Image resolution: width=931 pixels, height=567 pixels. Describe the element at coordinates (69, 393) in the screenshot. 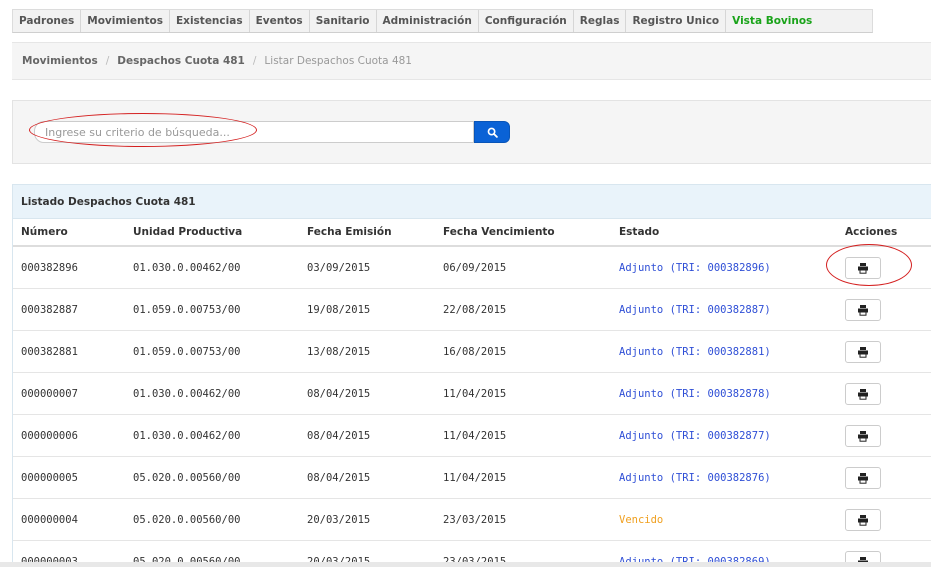

I see `cell-numero: 000000007` at that location.